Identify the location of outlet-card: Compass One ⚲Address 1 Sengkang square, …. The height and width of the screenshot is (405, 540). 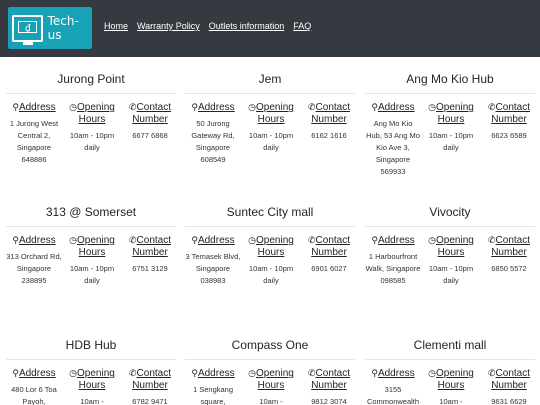
(270, 367).